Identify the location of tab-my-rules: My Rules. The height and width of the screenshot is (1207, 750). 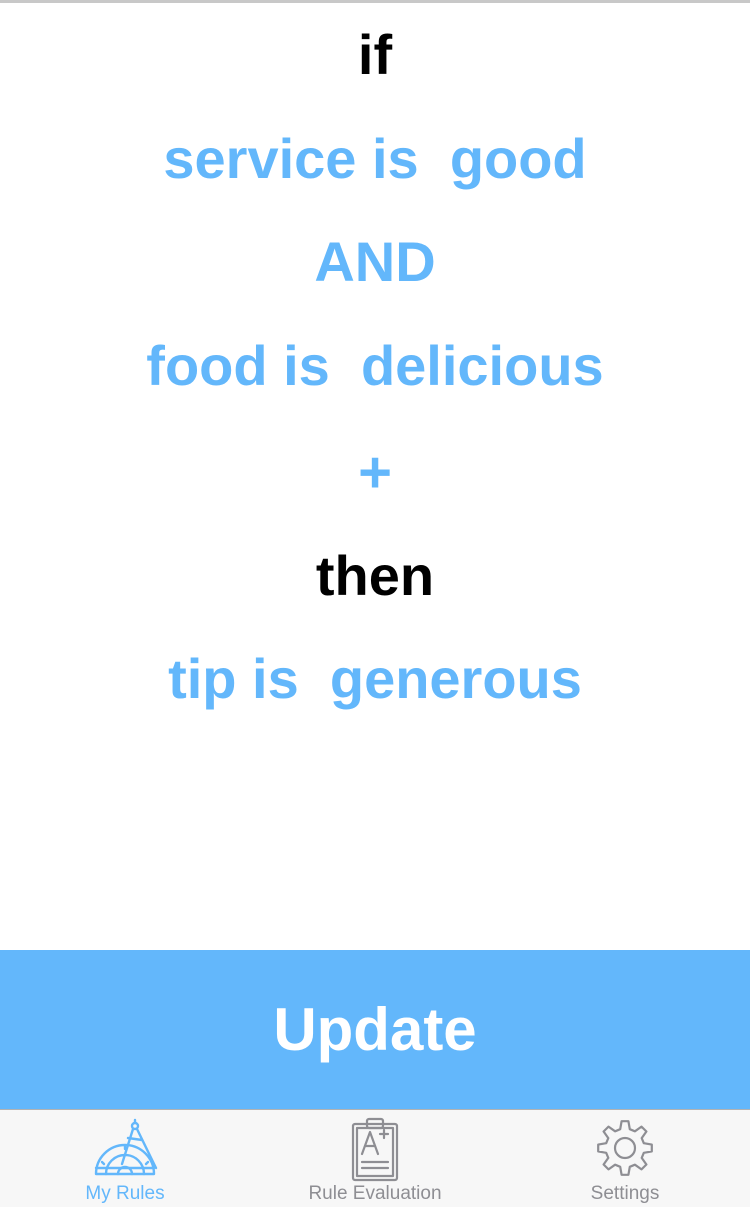
(125, 1158).